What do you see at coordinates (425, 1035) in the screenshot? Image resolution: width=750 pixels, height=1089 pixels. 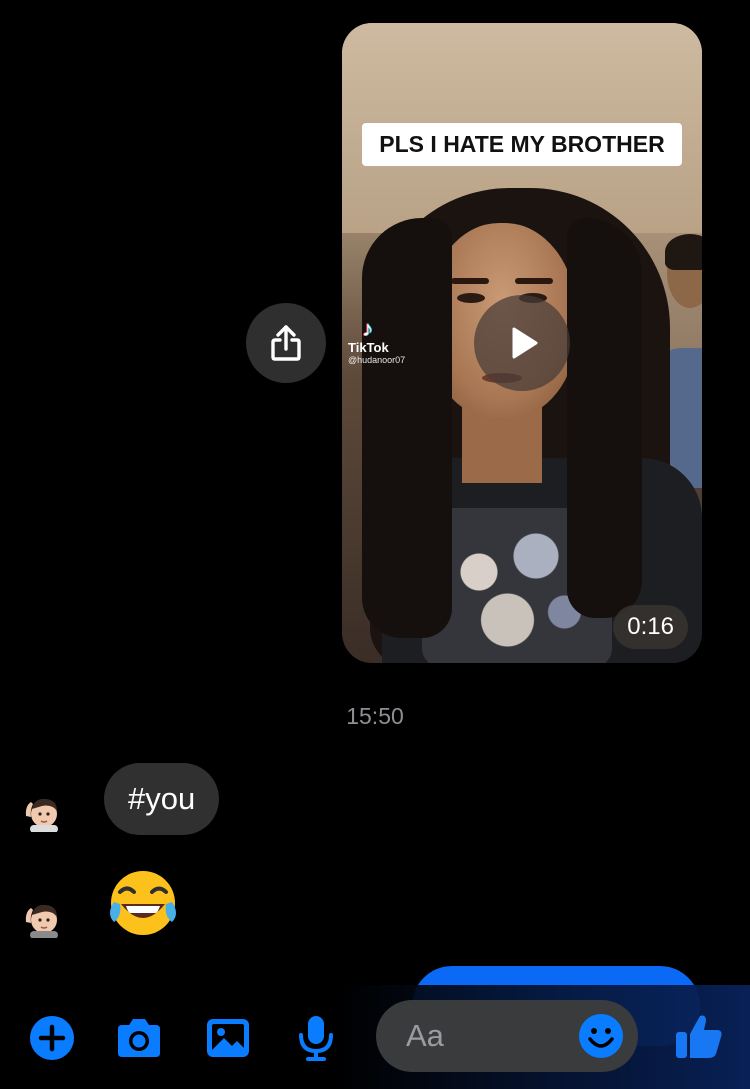 I see `message-input-placeholder: Aa` at bounding box center [425, 1035].